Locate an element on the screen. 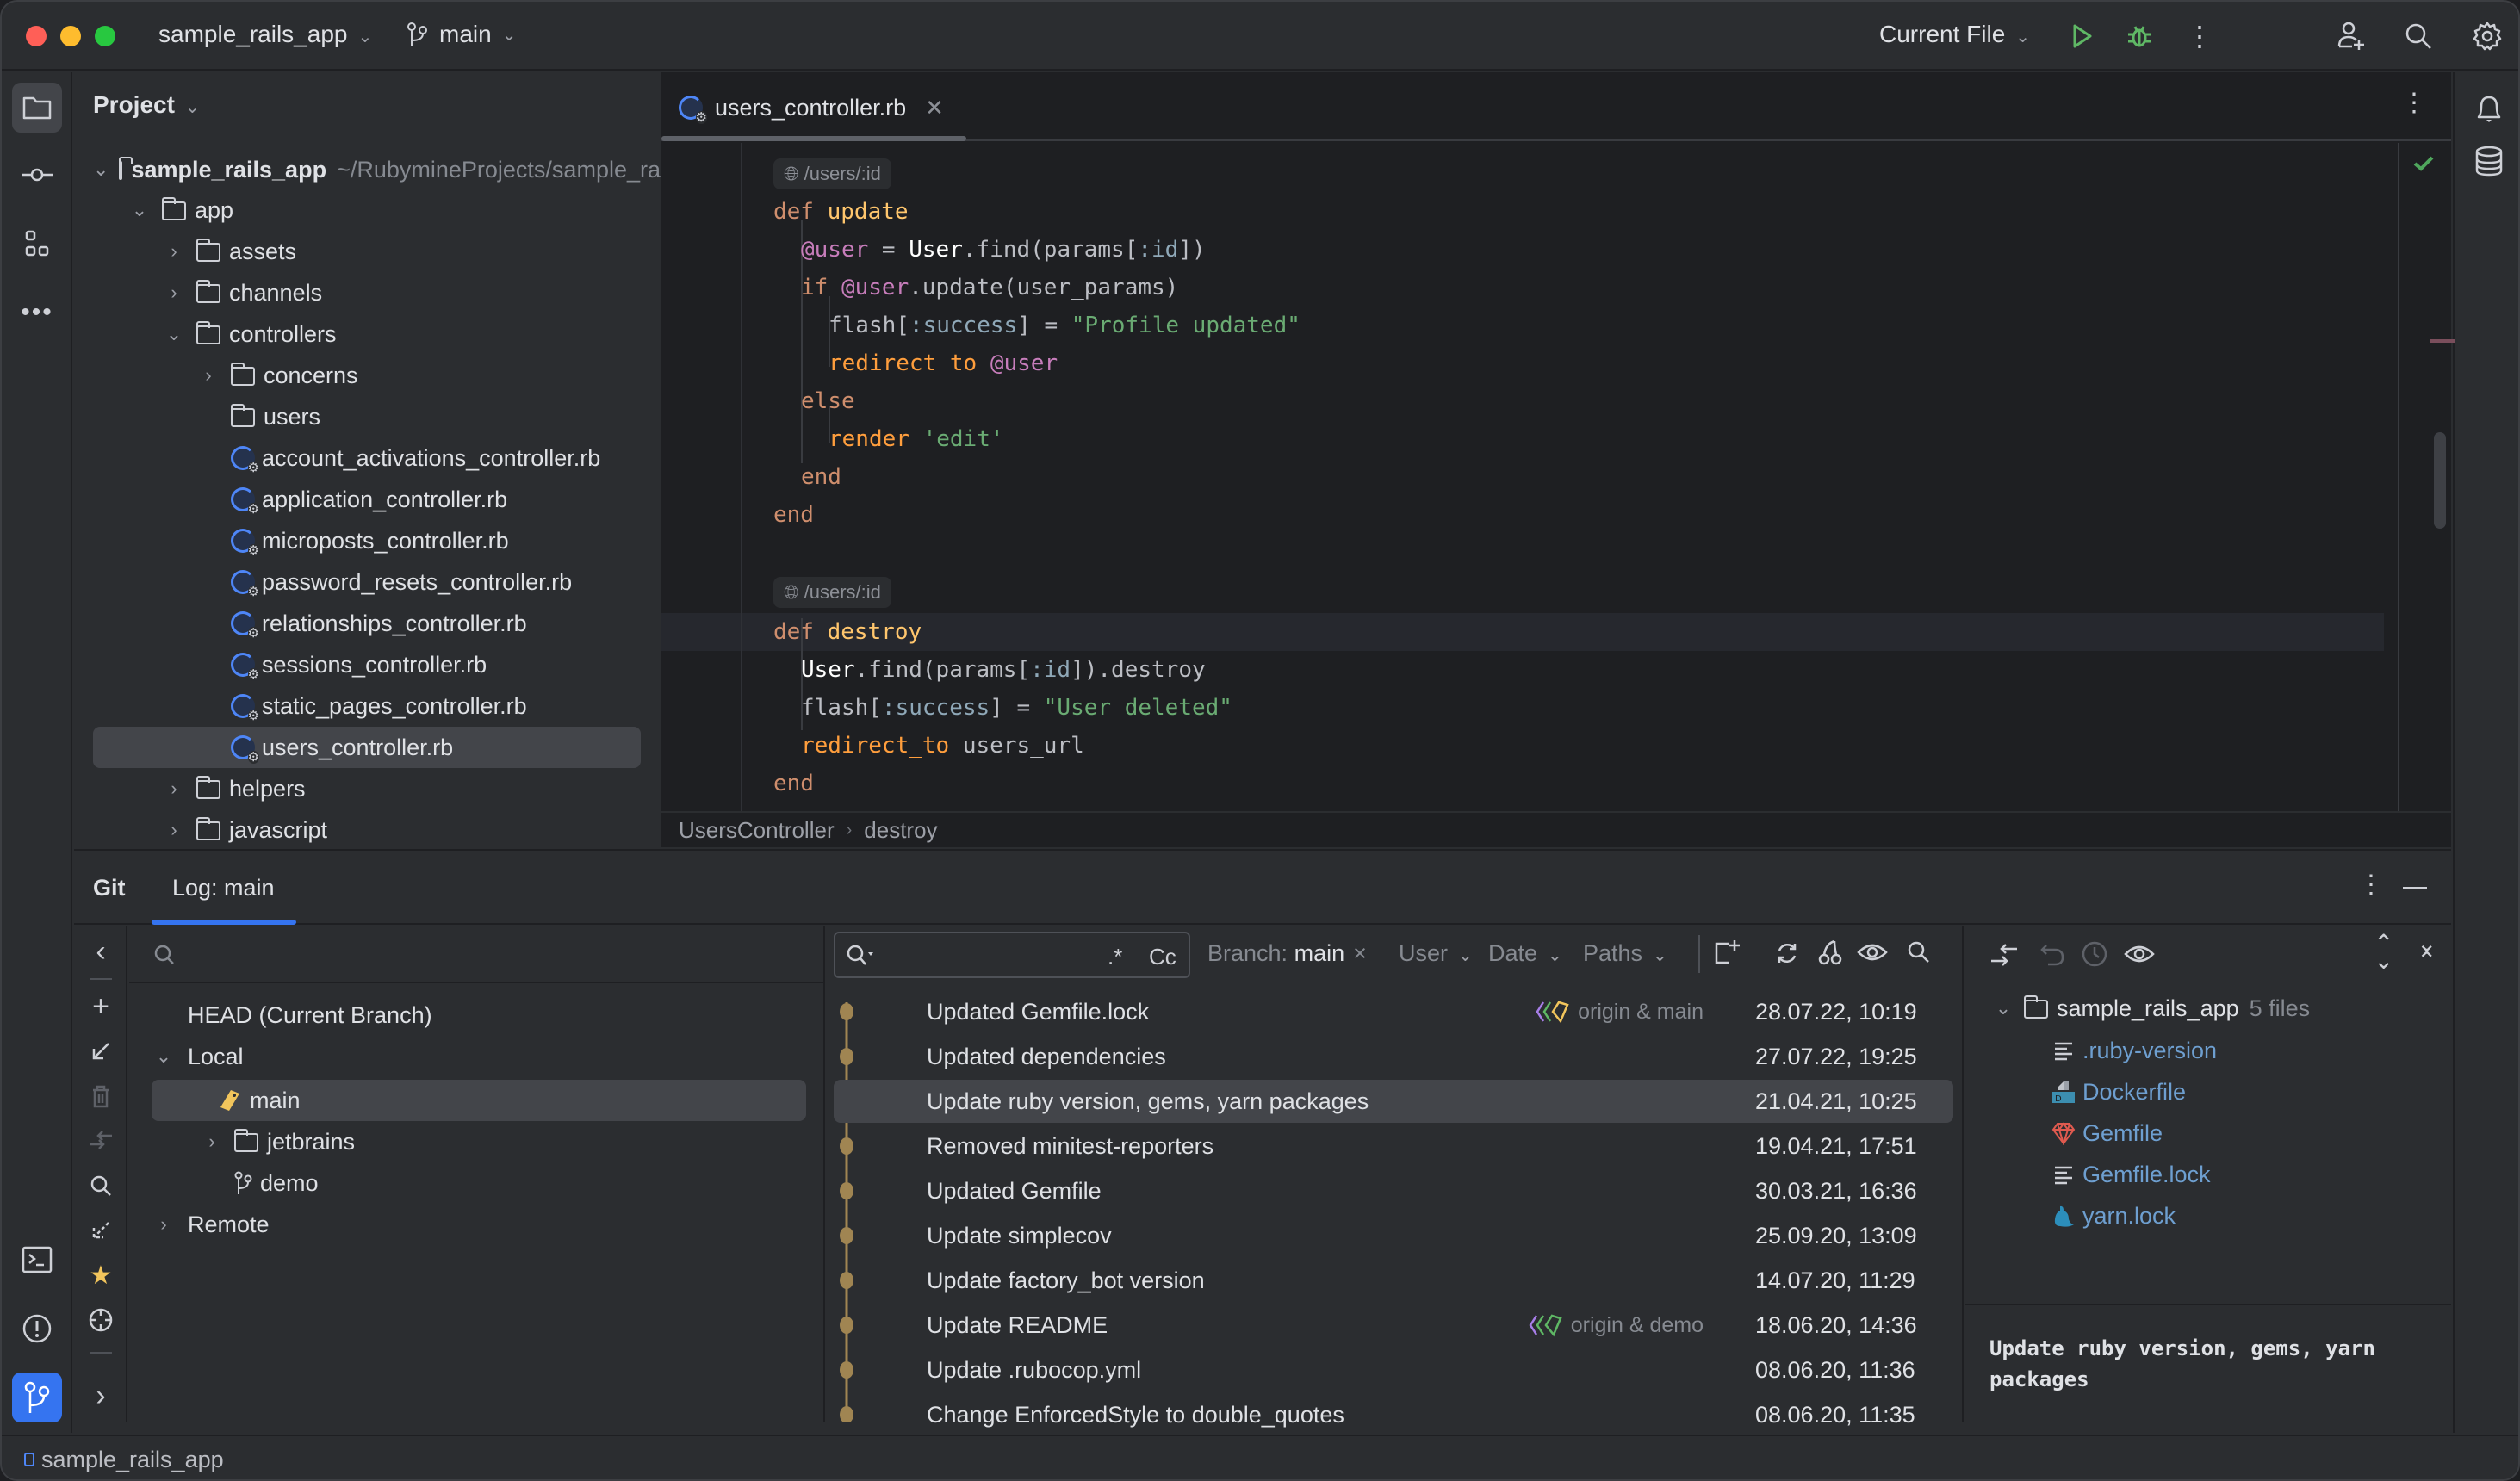 The height and width of the screenshot is (1481, 2520). tree-file: users_controller.rb is located at coordinates (325, 748).